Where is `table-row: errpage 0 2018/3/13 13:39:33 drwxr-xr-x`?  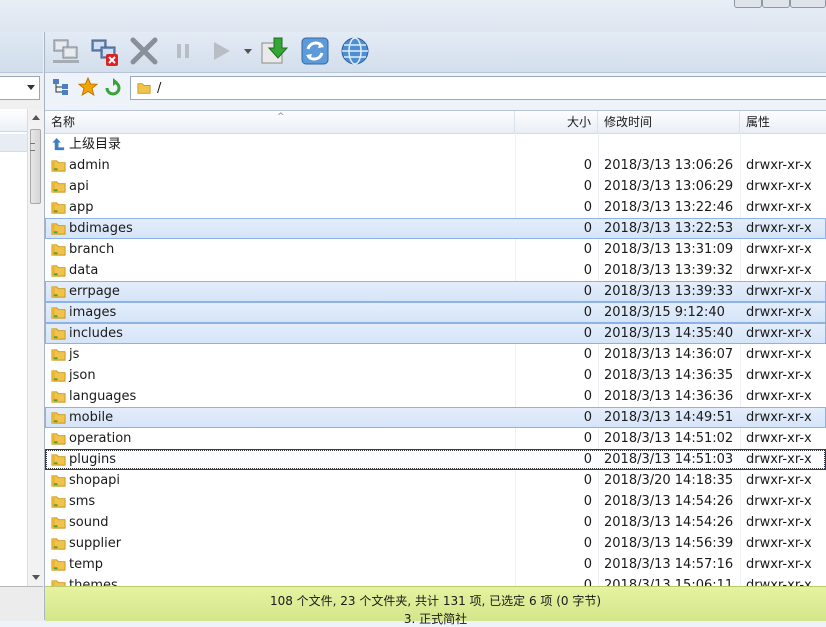
table-row: errpage 0 2018/3/13 13:39:33 drwxr-xr-x is located at coordinates (435, 291).